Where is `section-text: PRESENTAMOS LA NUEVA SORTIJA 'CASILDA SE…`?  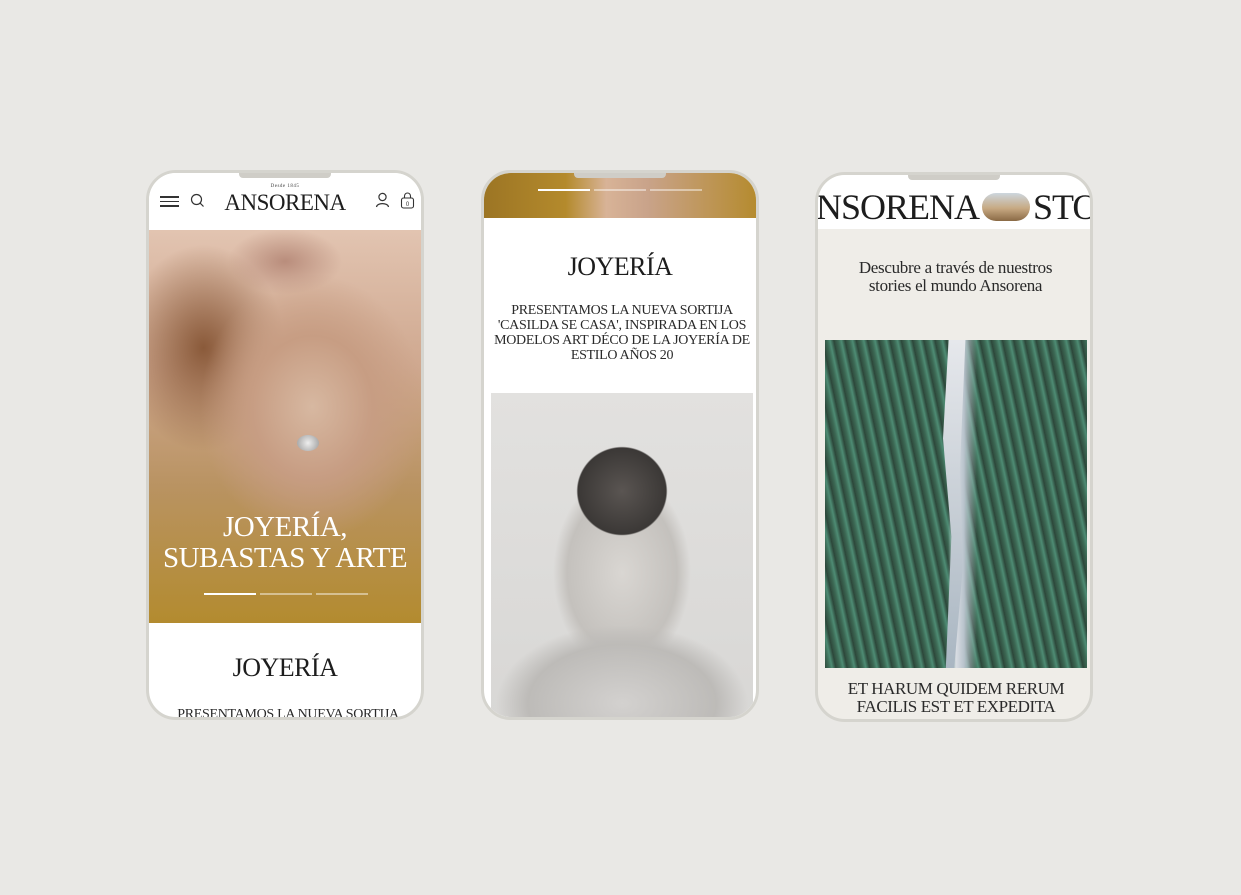 section-text: PRESENTAMOS LA NUEVA SORTIJA 'CASILDA SE… is located at coordinates (622, 333).